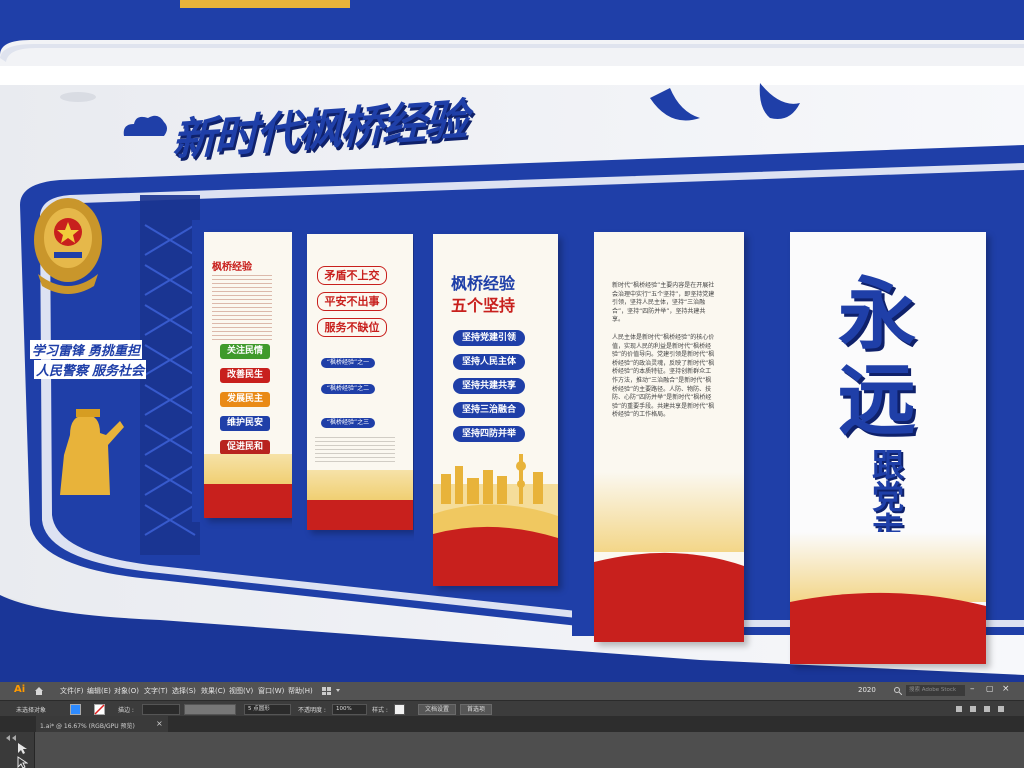 This screenshot has height=768, width=1024. I want to click on document-tab: 1.ai* @ 16.67% (RGB/GPU 预览) ×, so click(102, 724).